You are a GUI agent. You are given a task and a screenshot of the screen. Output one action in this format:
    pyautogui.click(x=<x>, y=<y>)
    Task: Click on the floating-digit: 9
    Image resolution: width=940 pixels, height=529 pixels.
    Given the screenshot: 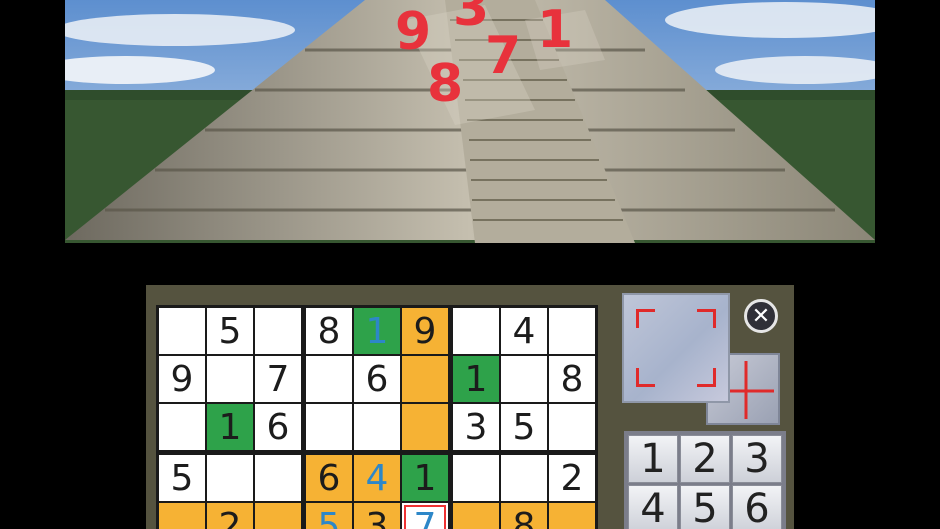 What is the action you would take?
    pyautogui.click(x=413, y=32)
    